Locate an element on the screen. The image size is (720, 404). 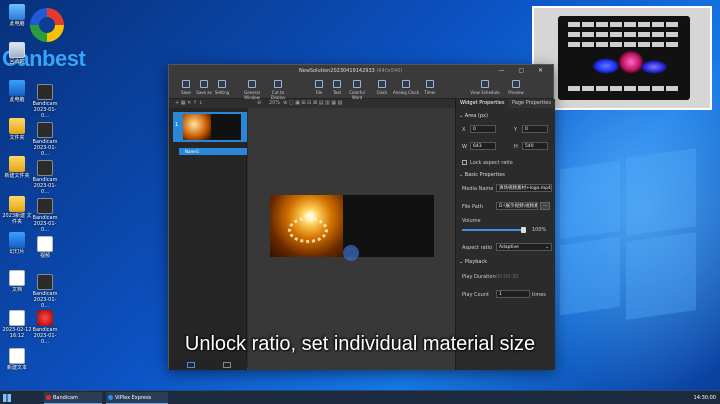
colorful-word-button: Colorful Word is located at coordinates (357, 89).